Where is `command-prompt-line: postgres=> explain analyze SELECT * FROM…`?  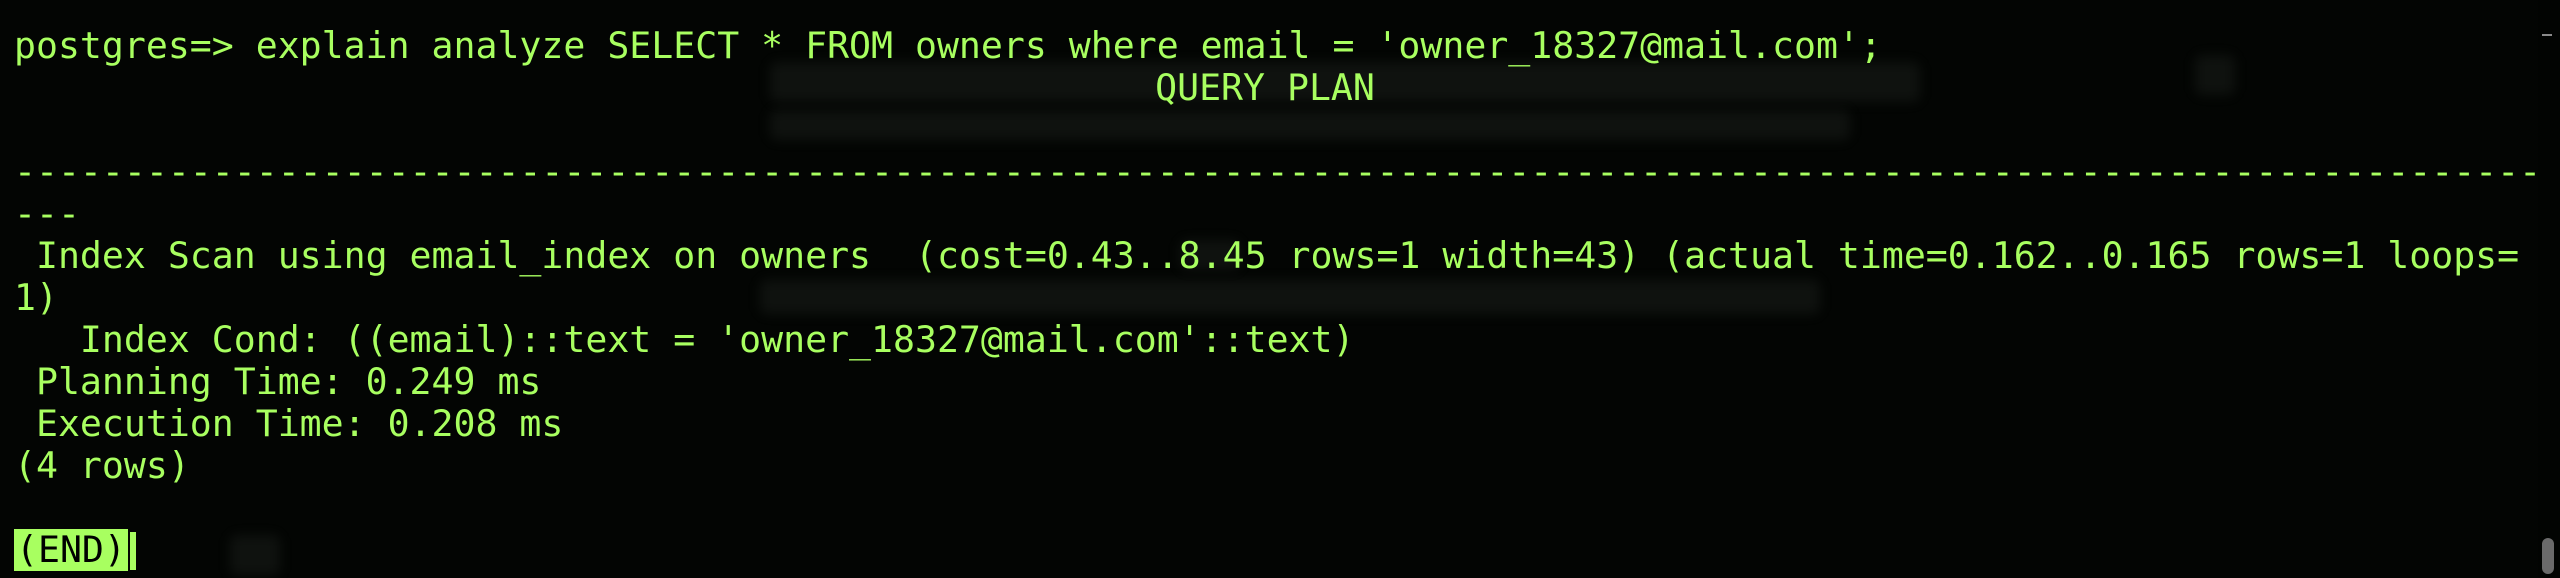 command-prompt-line: postgres=> explain analyze SELECT * FROM… is located at coordinates (948, 45).